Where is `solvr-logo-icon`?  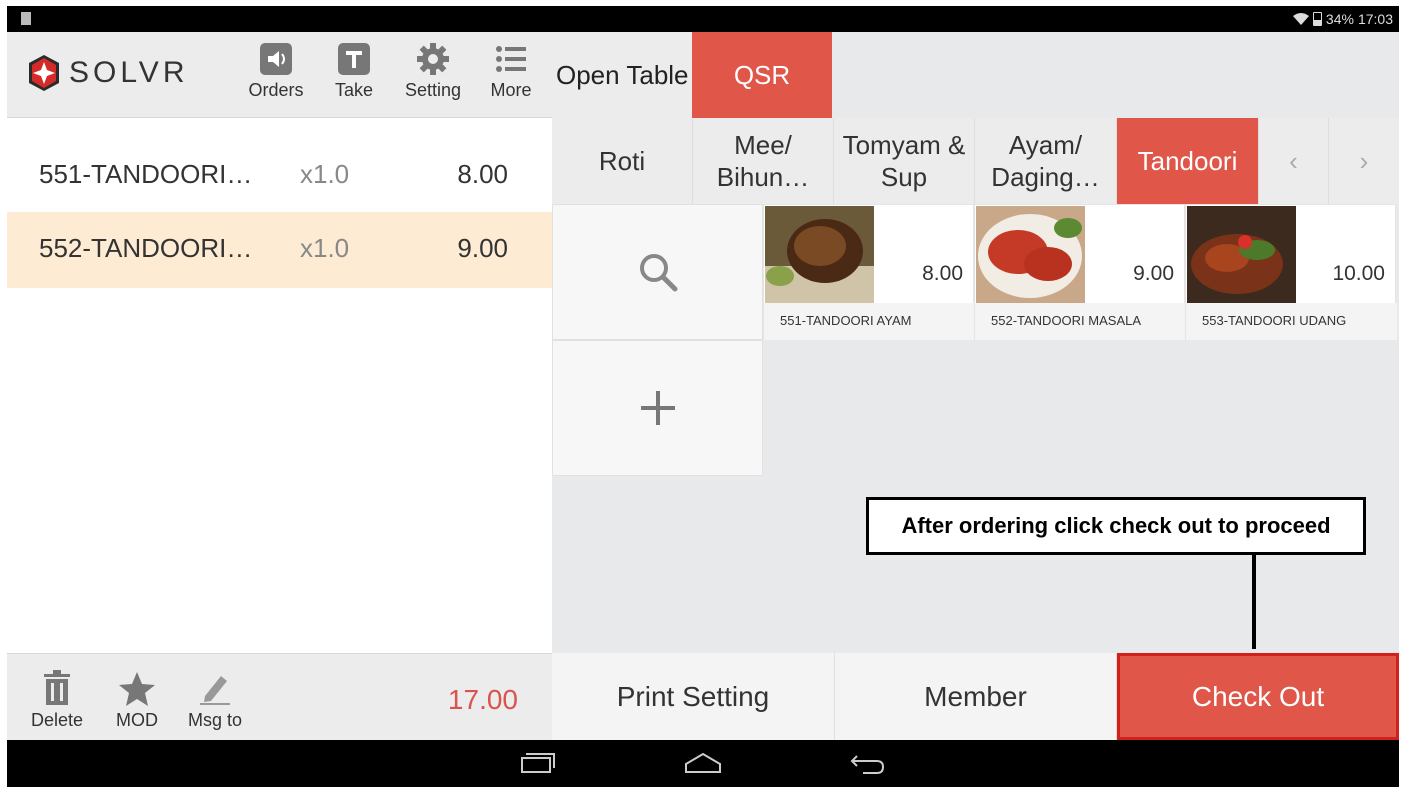 solvr-logo-icon is located at coordinates (44, 73).